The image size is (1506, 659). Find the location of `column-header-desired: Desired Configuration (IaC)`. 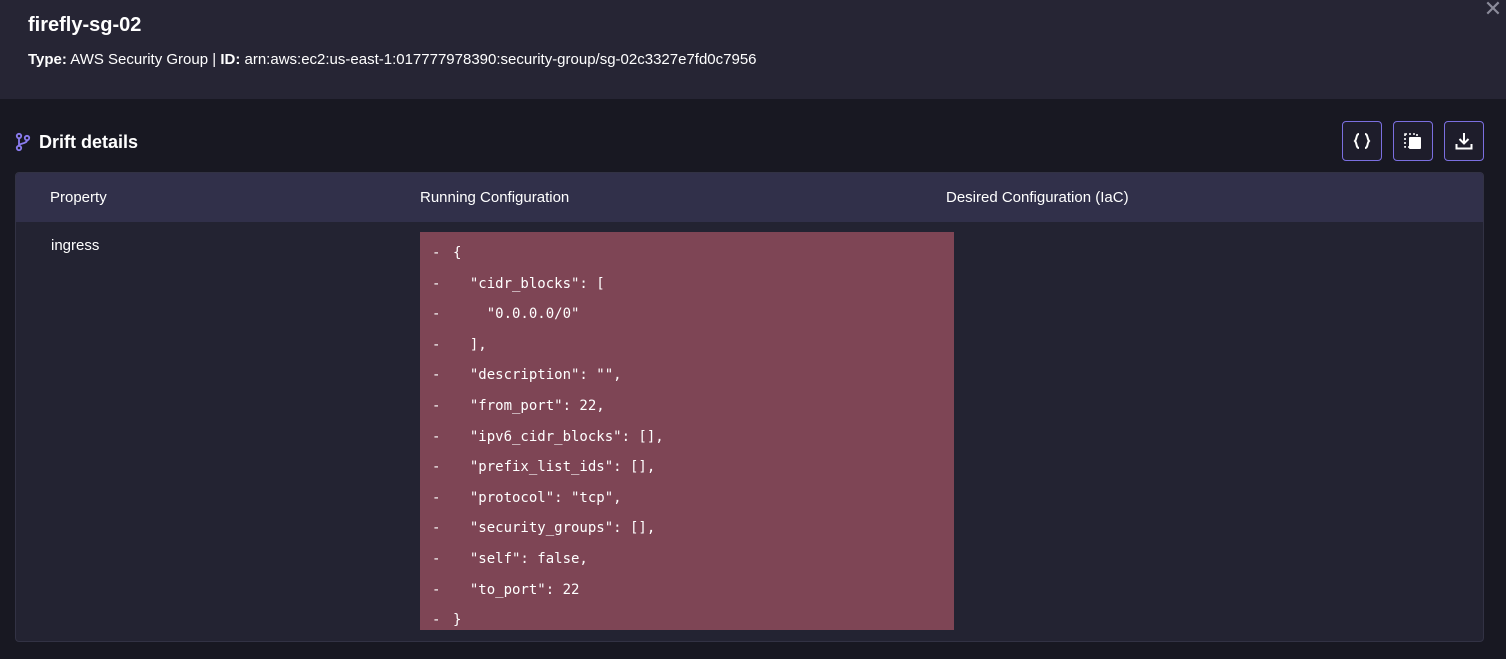

column-header-desired: Desired Configuration (IaC) is located at coordinates (1037, 197).